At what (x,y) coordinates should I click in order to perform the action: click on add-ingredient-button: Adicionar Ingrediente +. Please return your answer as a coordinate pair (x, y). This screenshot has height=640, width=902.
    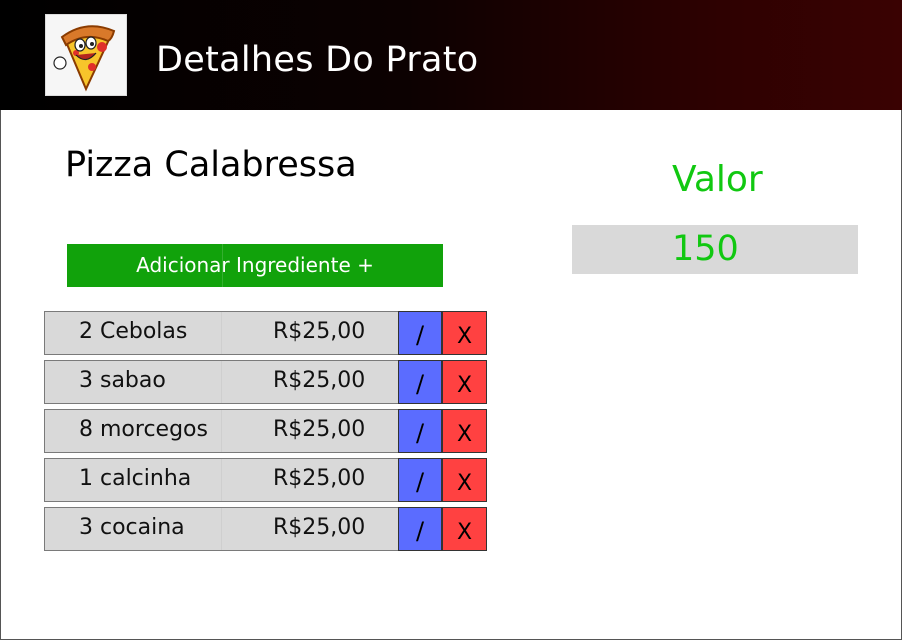
    Looking at the image, I should click on (255, 265).